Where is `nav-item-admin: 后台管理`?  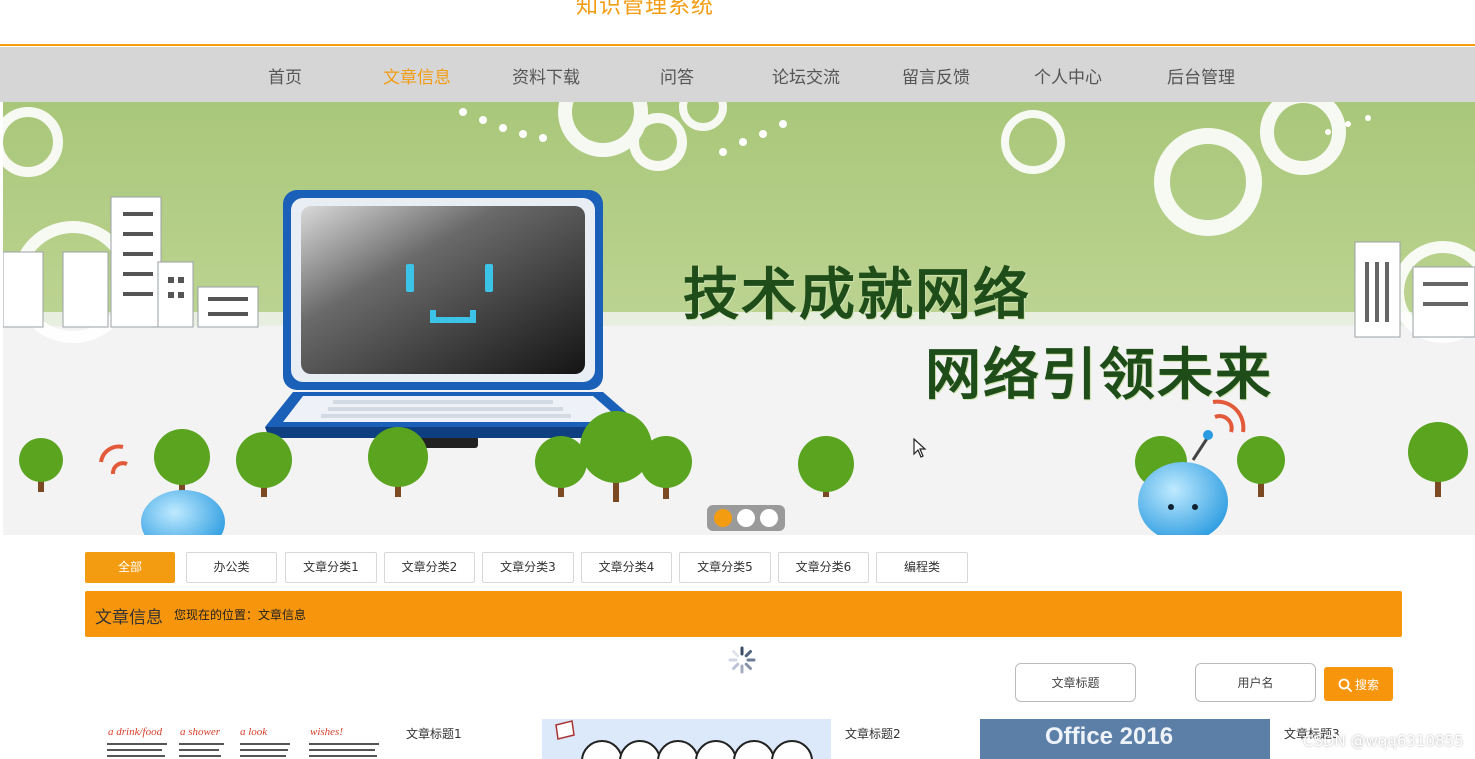 nav-item-admin: 后台管理 is located at coordinates (1201, 75).